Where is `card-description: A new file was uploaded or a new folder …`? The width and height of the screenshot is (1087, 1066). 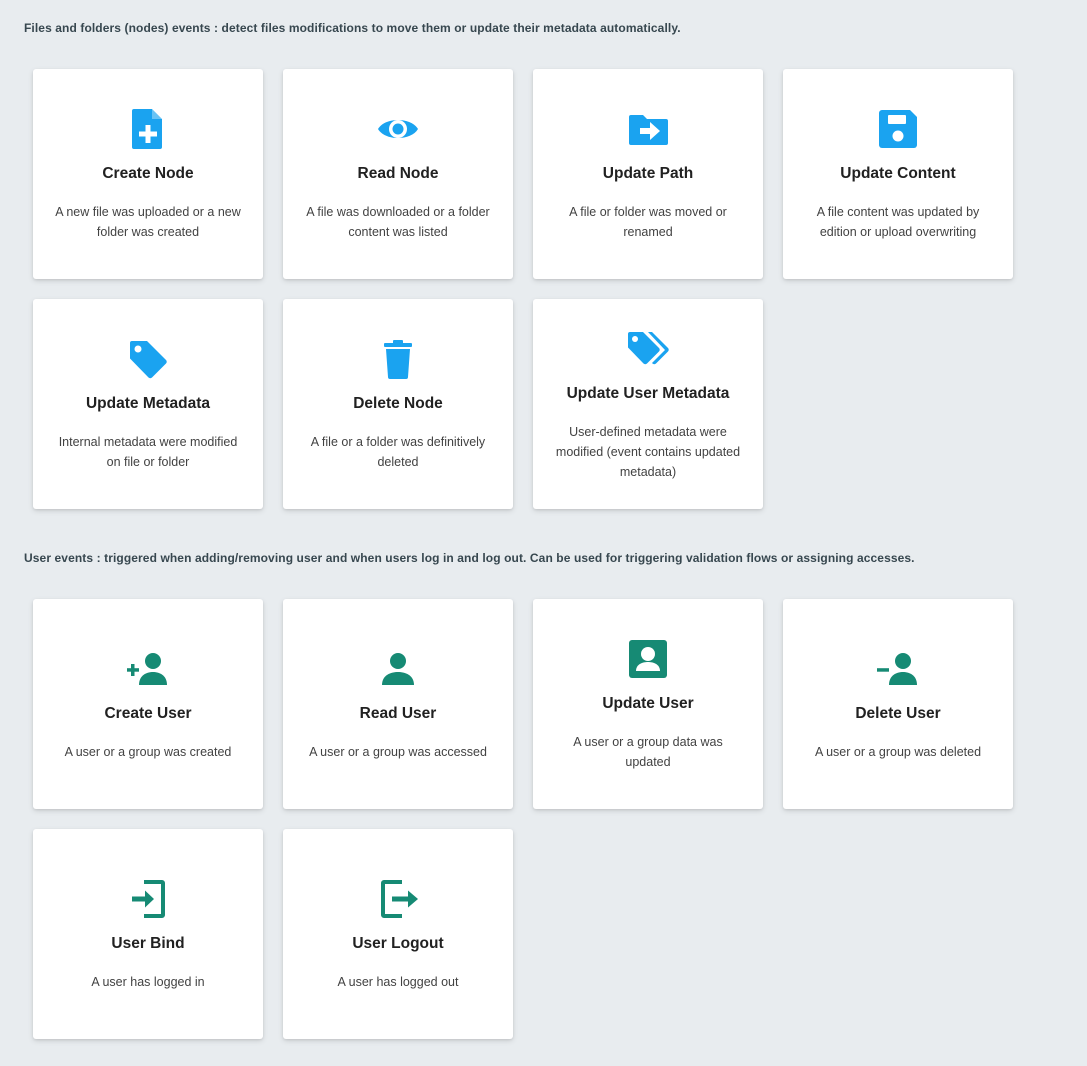 card-description: A new file was uploaded or a new folder … is located at coordinates (148, 221).